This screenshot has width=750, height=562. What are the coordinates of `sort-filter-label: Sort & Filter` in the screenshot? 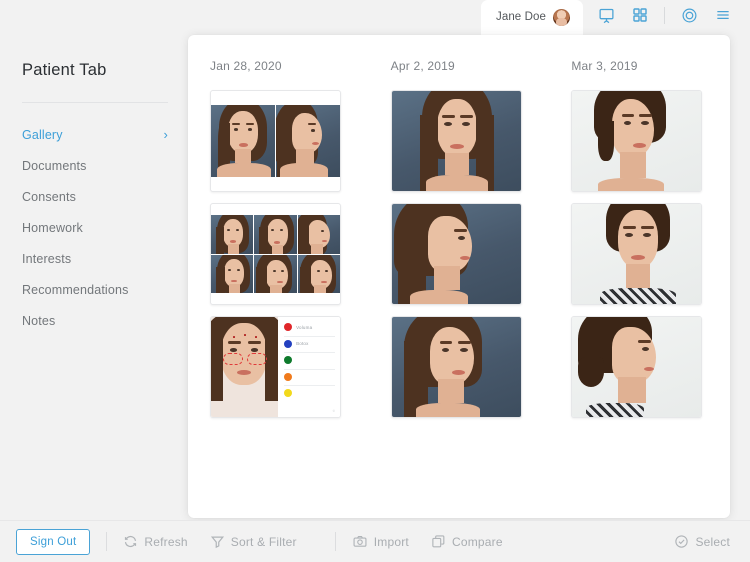 It's located at (263, 541).